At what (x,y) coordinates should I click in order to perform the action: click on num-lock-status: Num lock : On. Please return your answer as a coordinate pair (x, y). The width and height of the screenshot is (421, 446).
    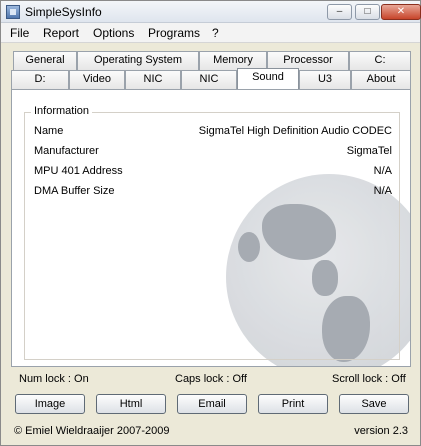
    Looking at the image, I should click on (54, 379).